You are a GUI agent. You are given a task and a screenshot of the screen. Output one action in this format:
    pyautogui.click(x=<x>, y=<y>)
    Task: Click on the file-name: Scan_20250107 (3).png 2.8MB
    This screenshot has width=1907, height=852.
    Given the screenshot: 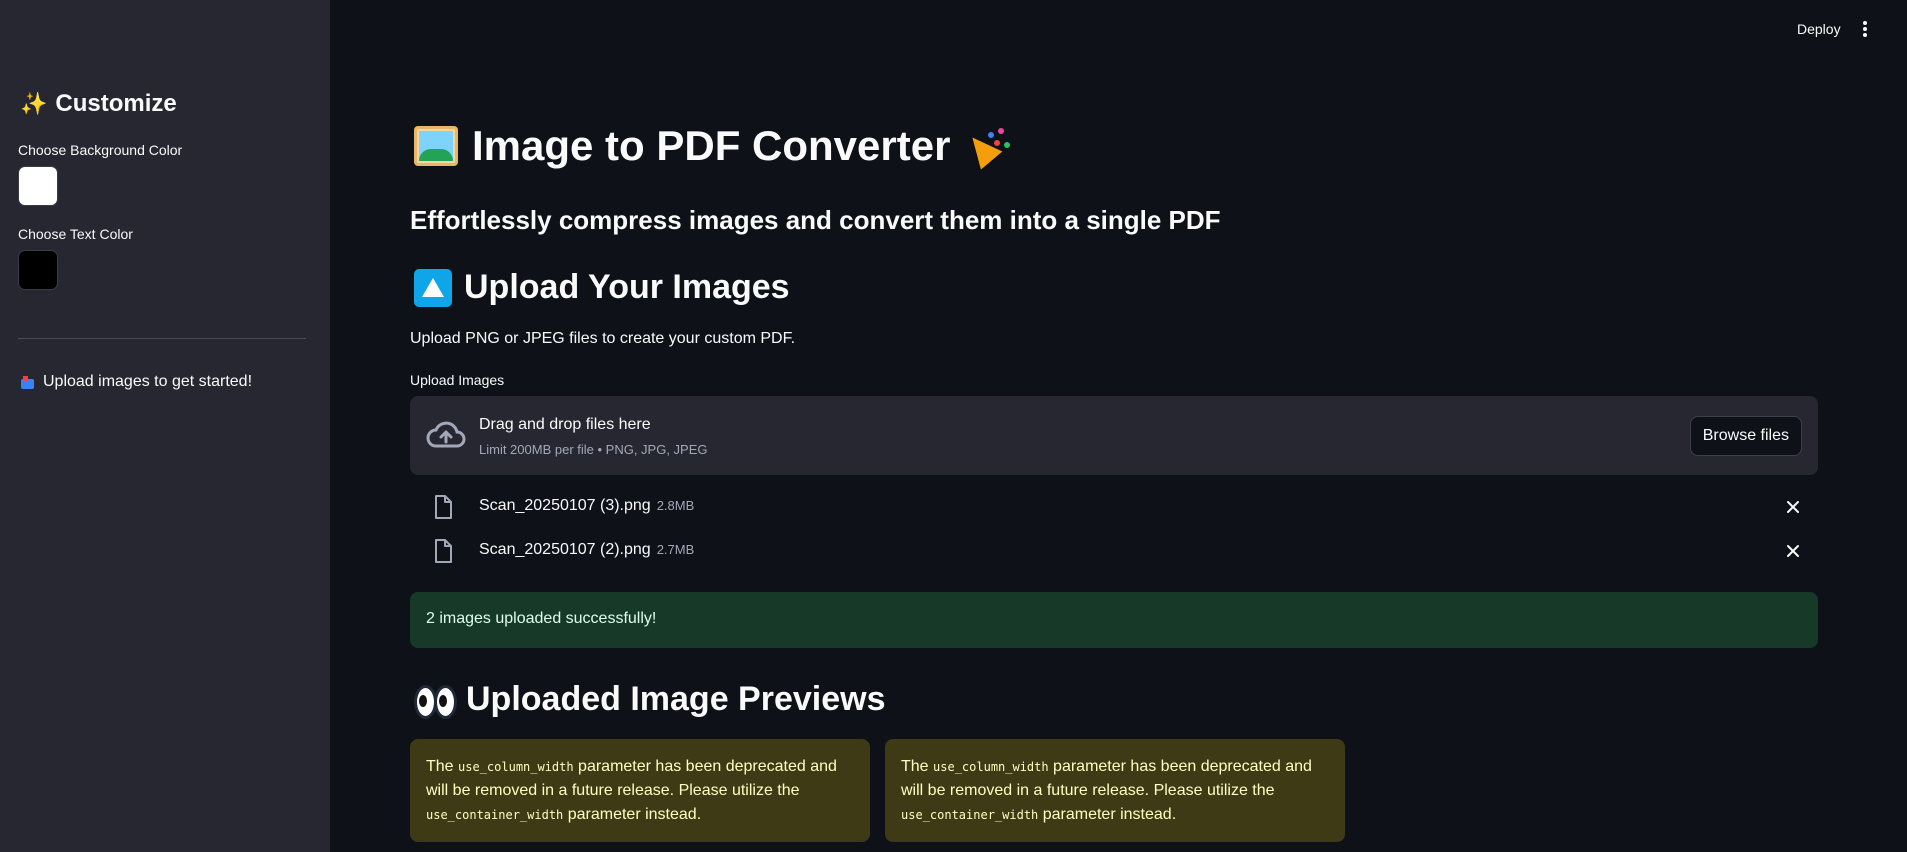 What is the action you would take?
    pyautogui.click(x=586, y=506)
    